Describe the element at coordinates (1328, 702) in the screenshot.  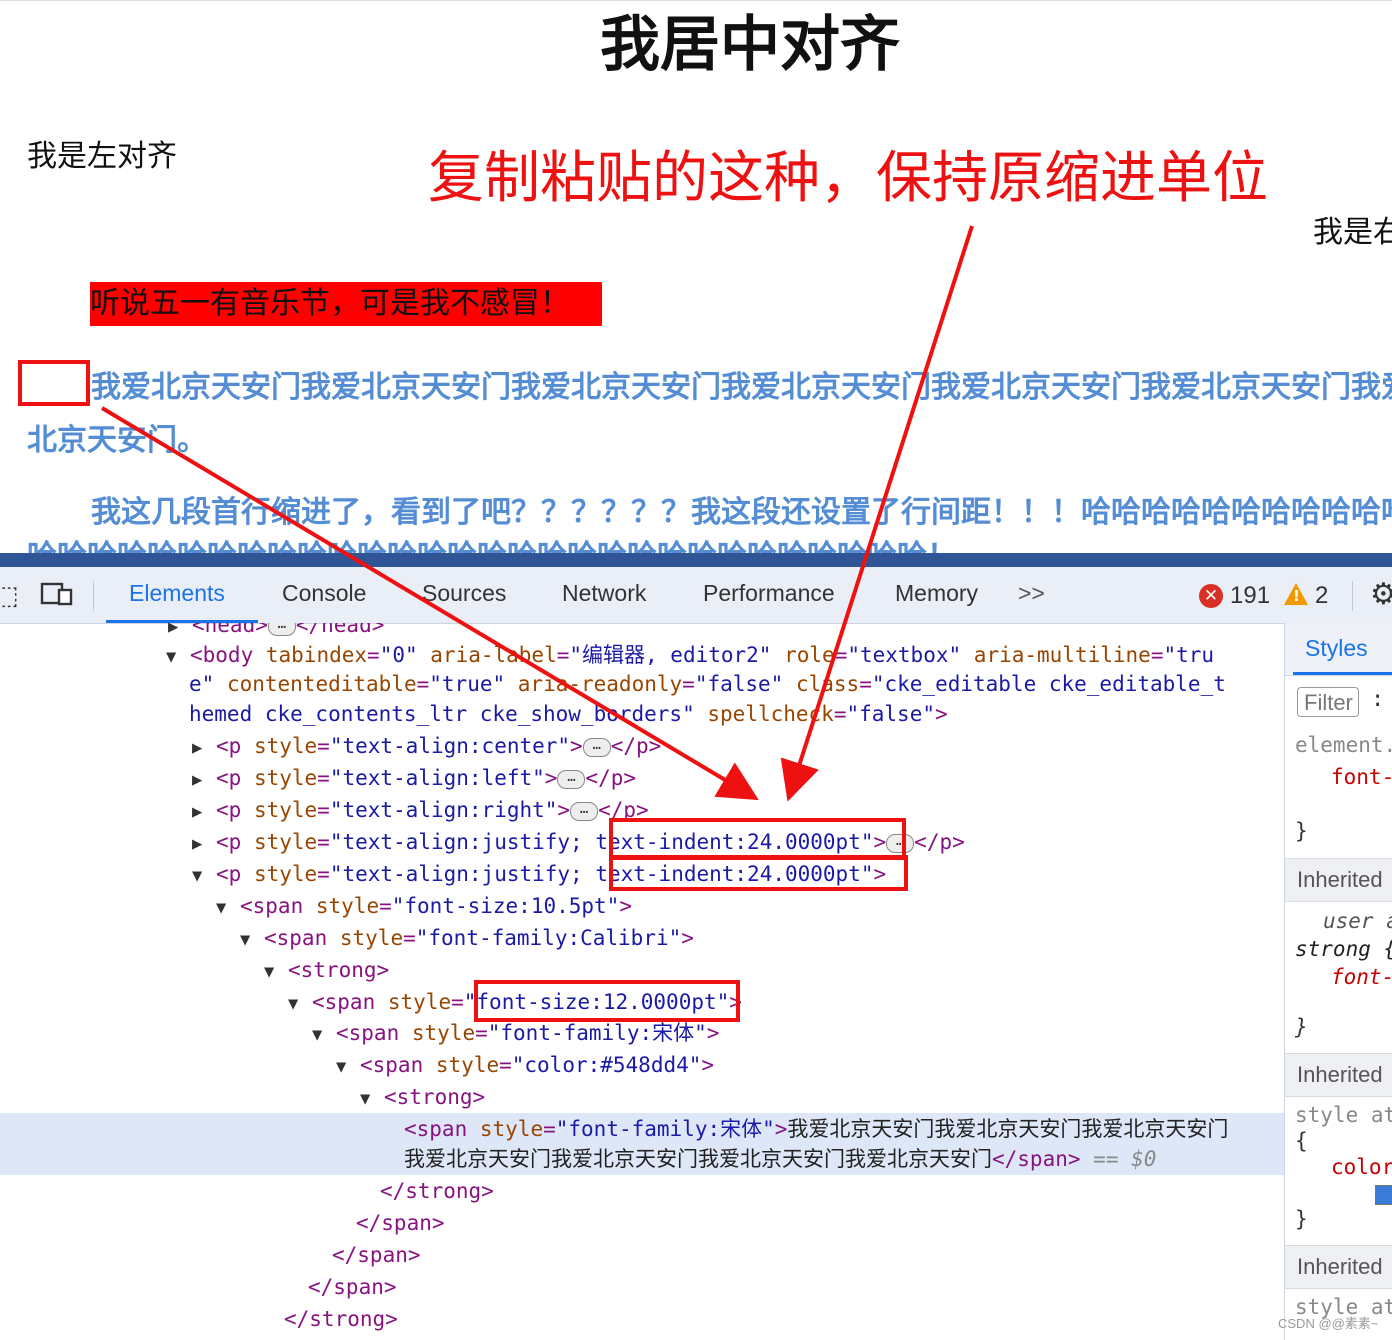
I see `styles-filter-input: Filter` at that location.